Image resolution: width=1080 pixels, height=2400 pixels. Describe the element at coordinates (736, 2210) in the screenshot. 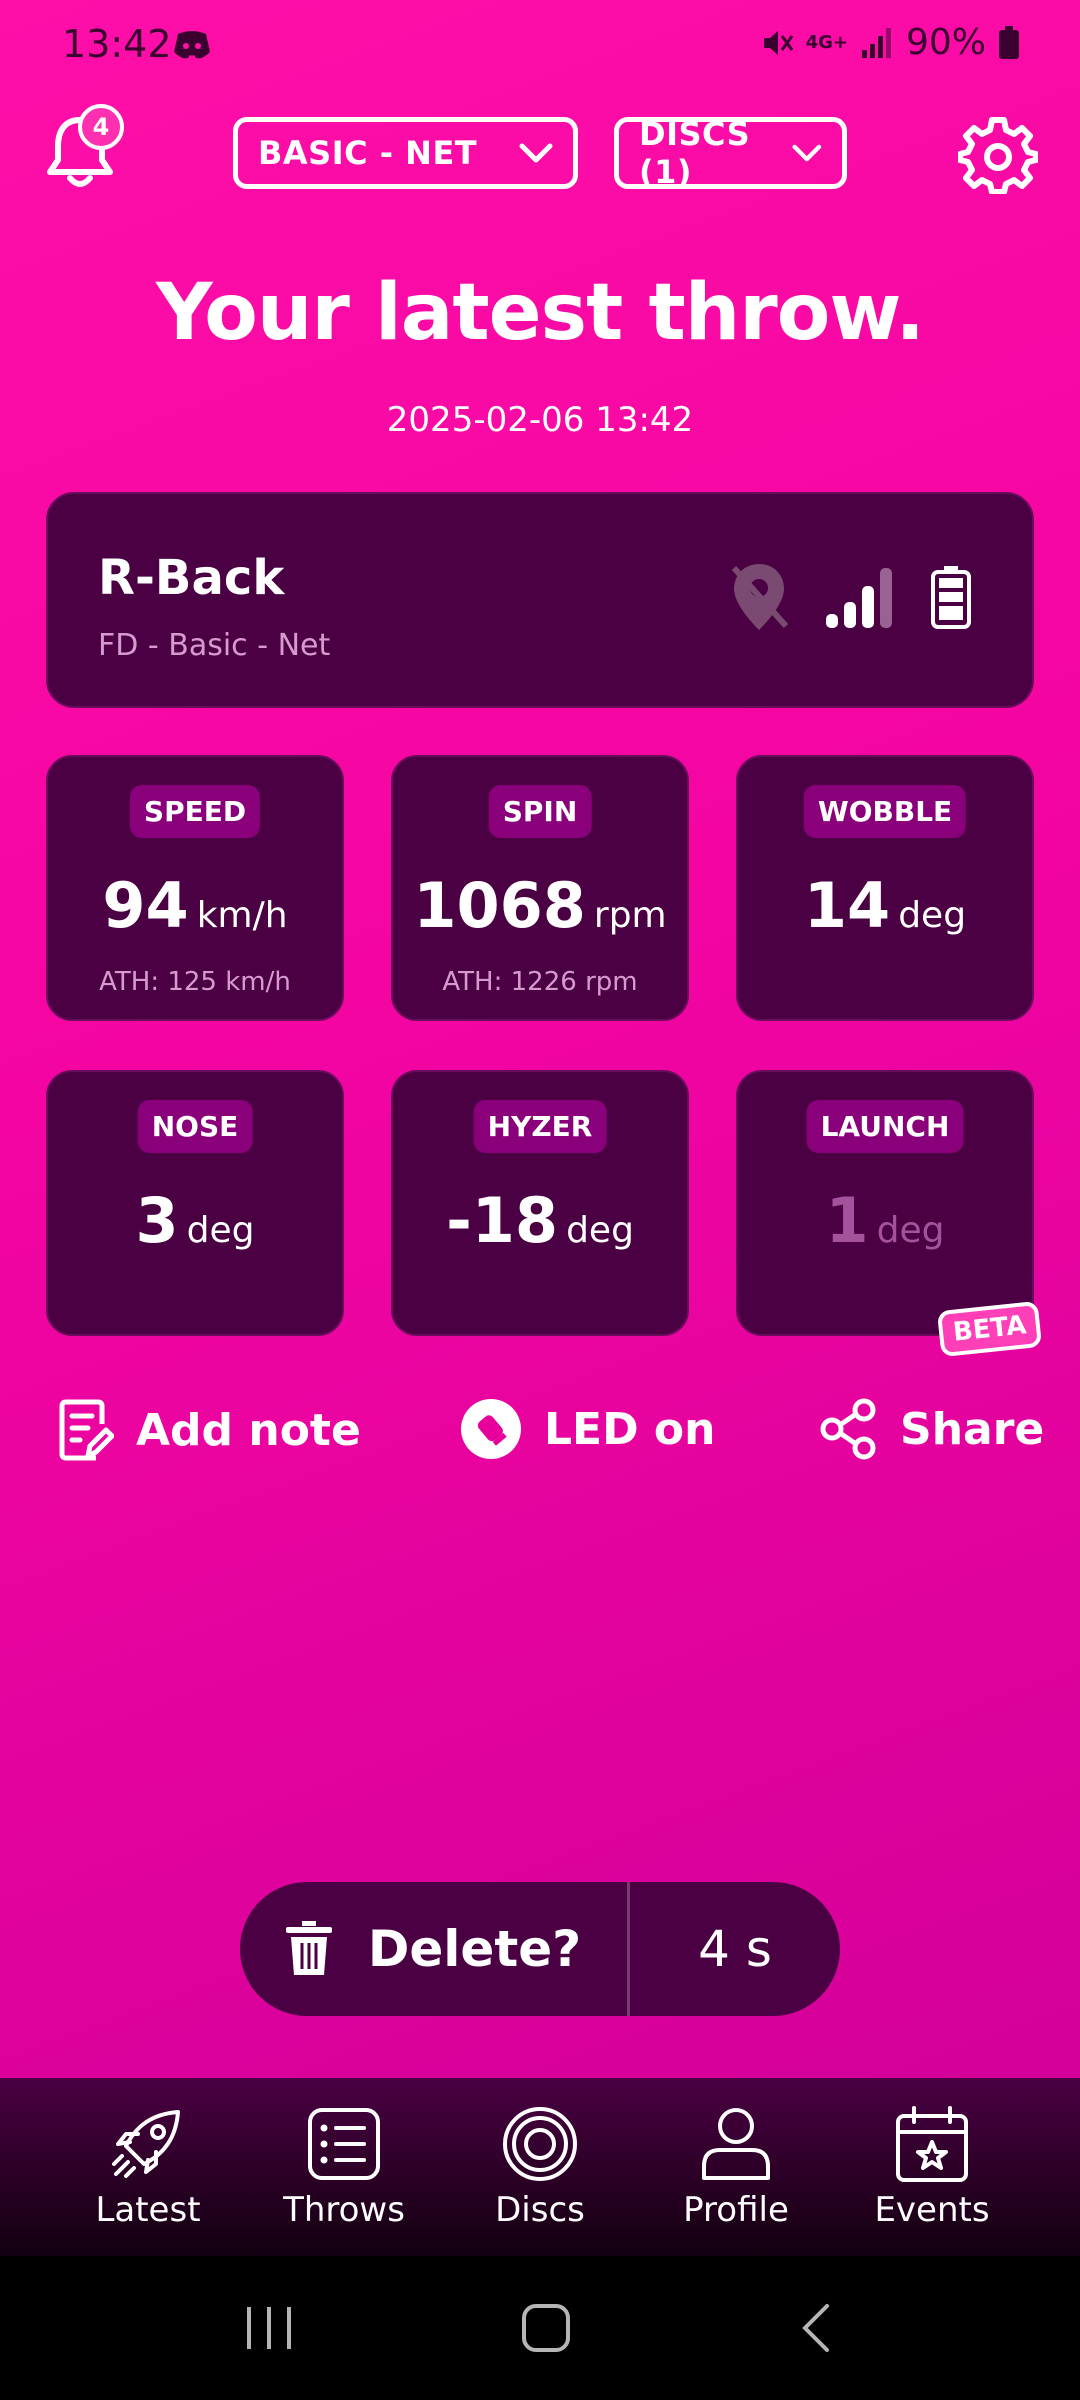

I see `nav-label: Profile` at that location.